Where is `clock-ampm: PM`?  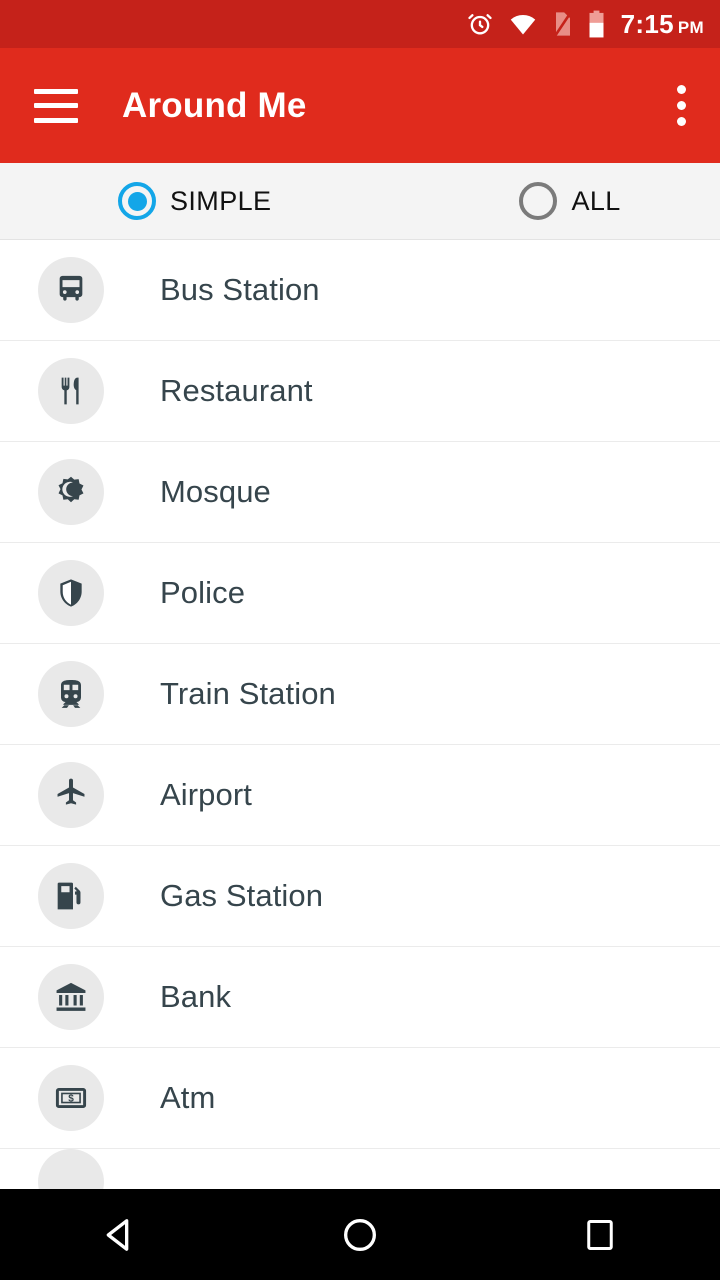 clock-ampm: PM is located at coordinates (690, 27).